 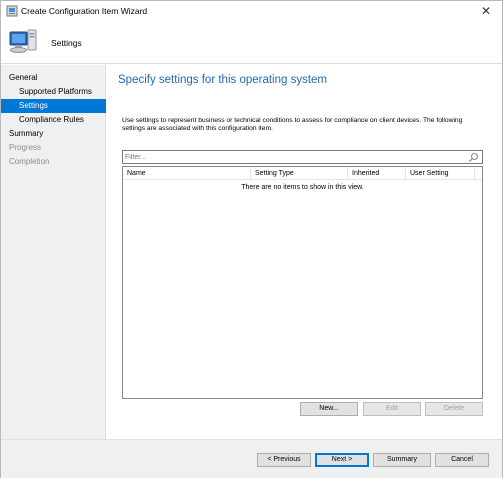 I want to click on nav-item-compliance-rules: Compliance Rules, so click(x=53, y=120).